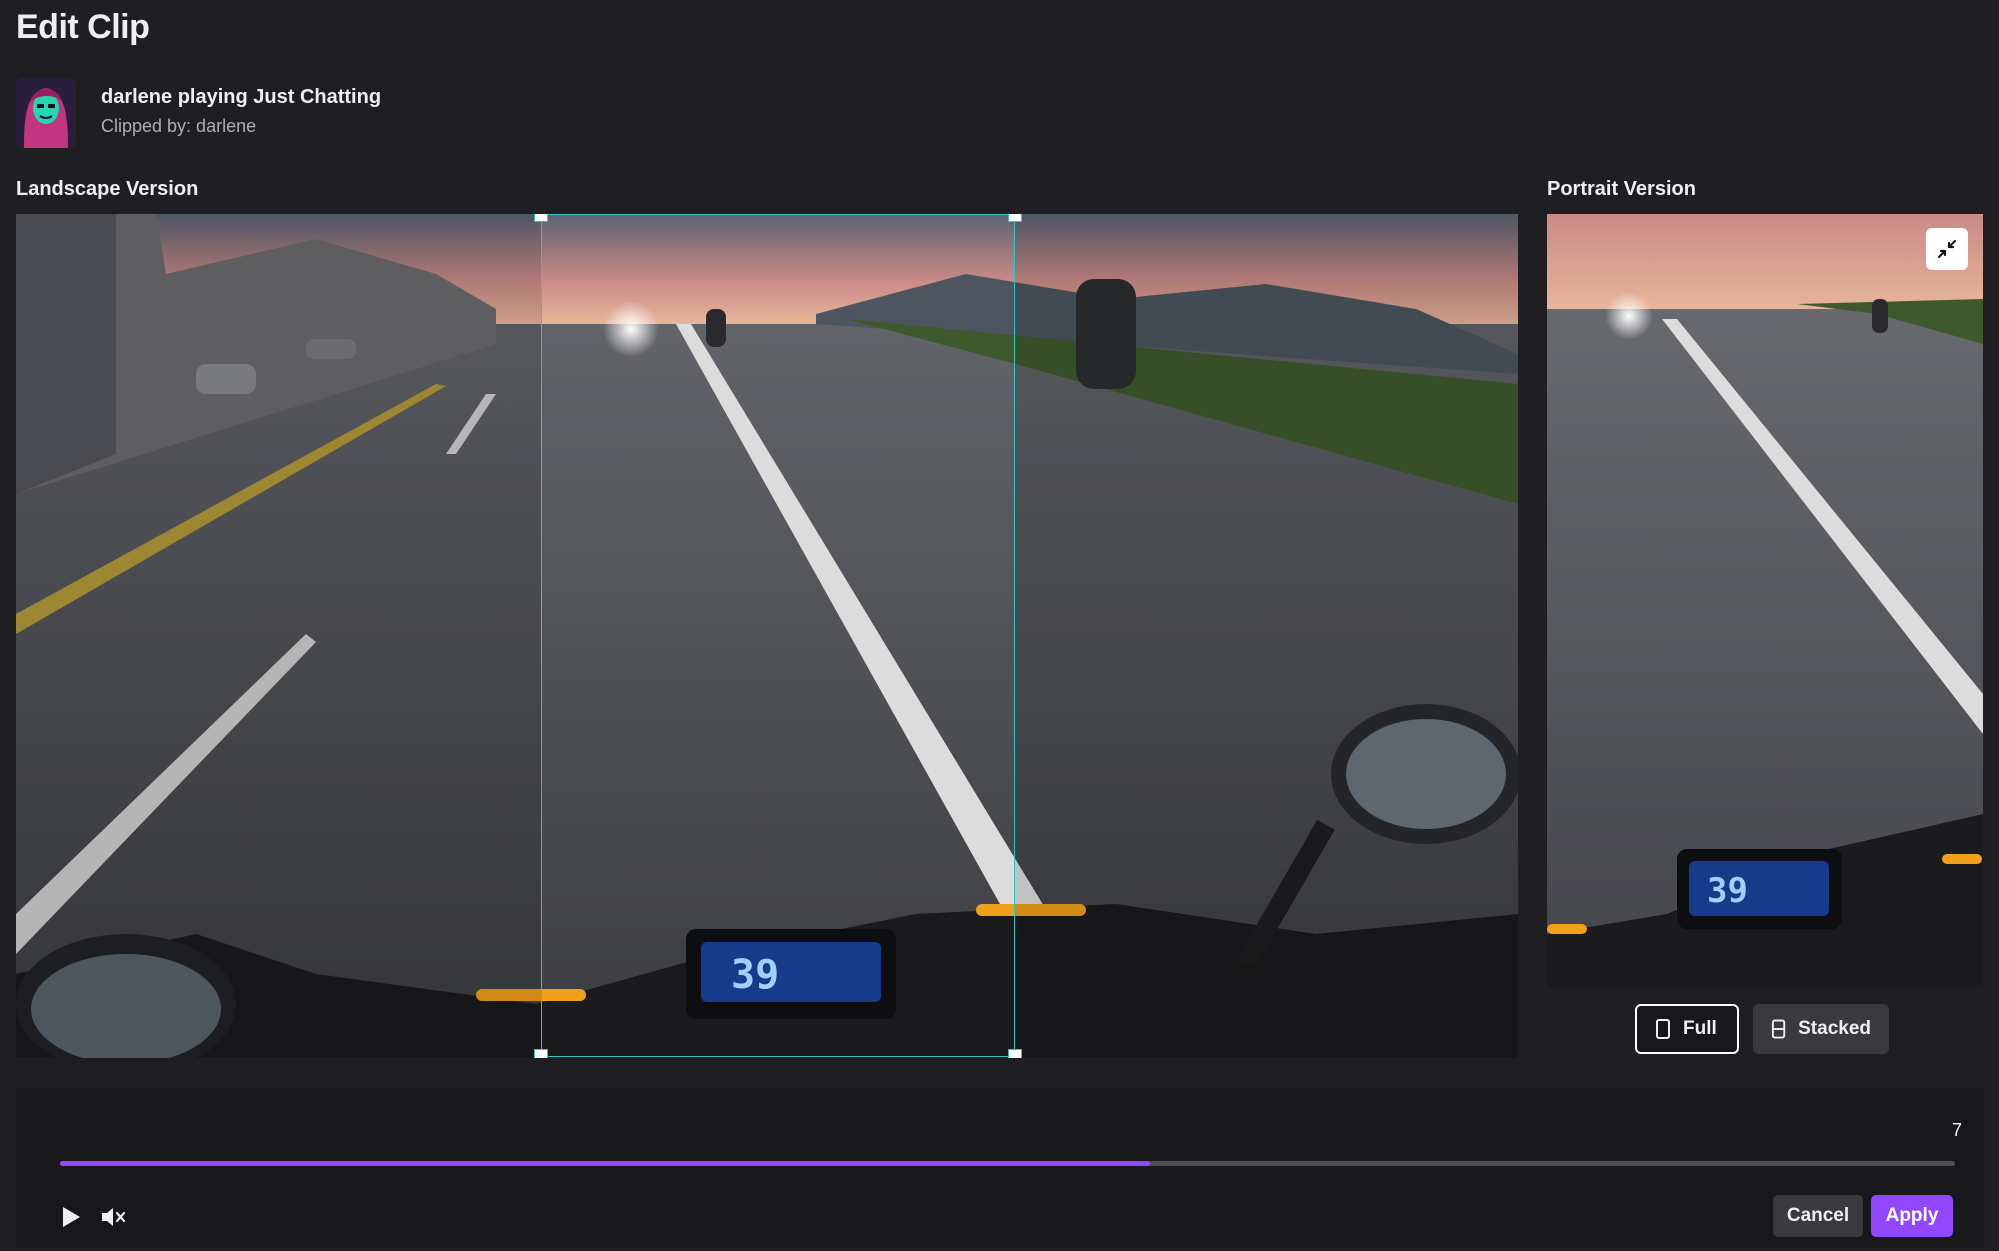 This screenshot has width=1999, height=1251. Describe the element at coordinates (83, 27) in the screenshot. I see `page-title: Edit Clip` at that location.